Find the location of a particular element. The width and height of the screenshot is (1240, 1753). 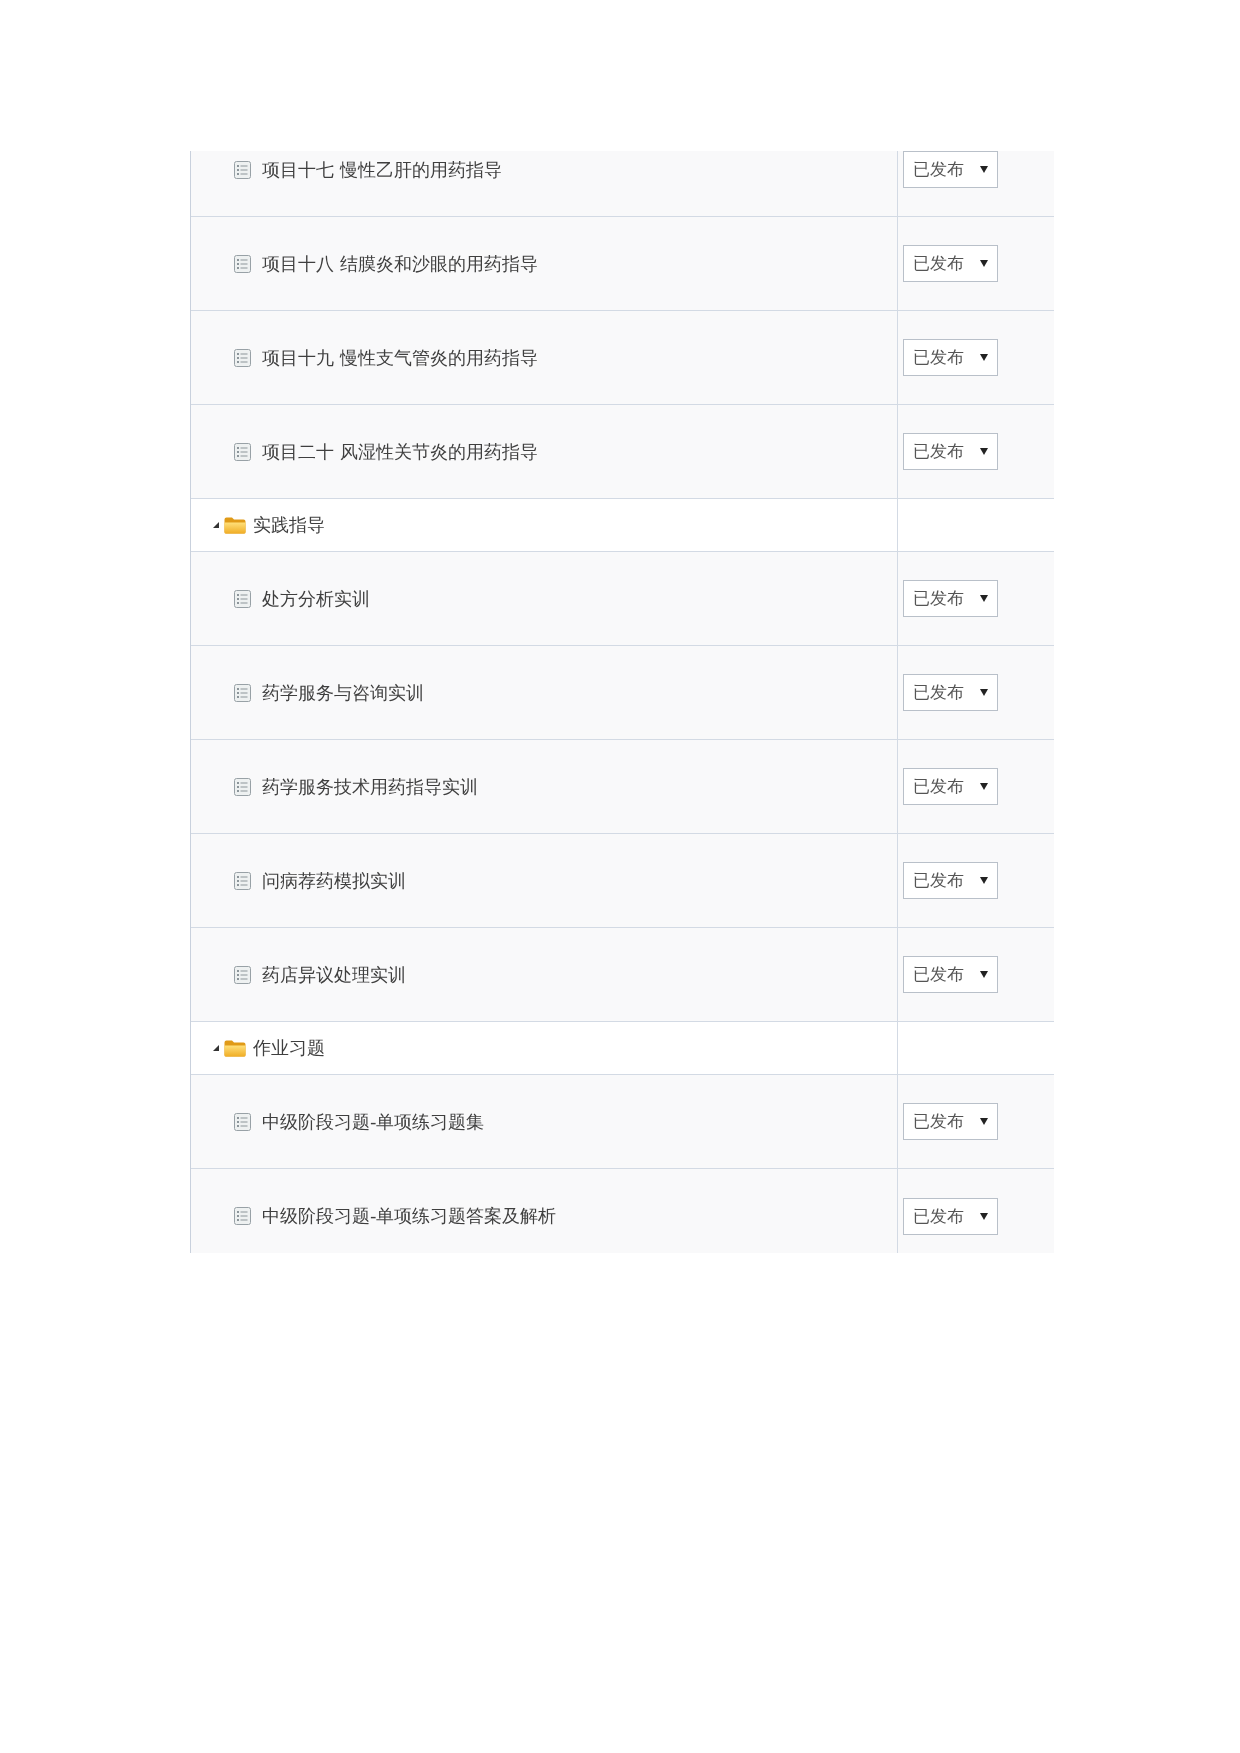

item-title: 中级阶段习题-单项练习题集 is located at coordinates (373, 1121).